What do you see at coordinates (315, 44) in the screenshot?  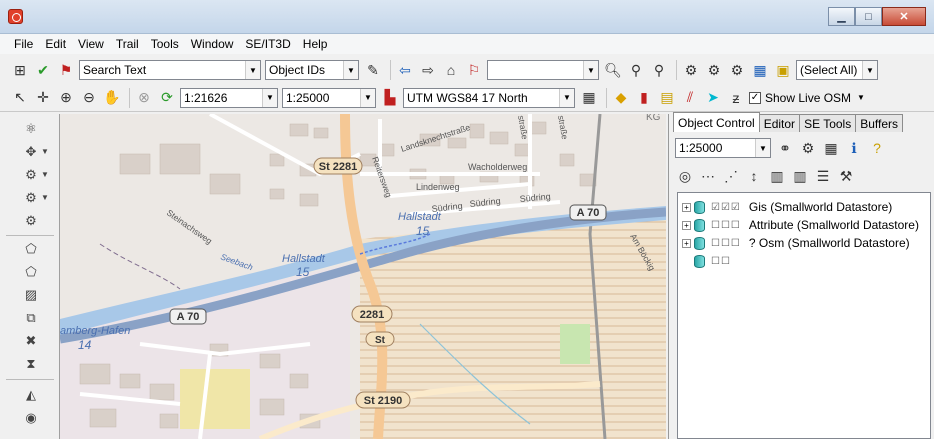 I see `menu-help: Help` at bounding box center [315, 44].